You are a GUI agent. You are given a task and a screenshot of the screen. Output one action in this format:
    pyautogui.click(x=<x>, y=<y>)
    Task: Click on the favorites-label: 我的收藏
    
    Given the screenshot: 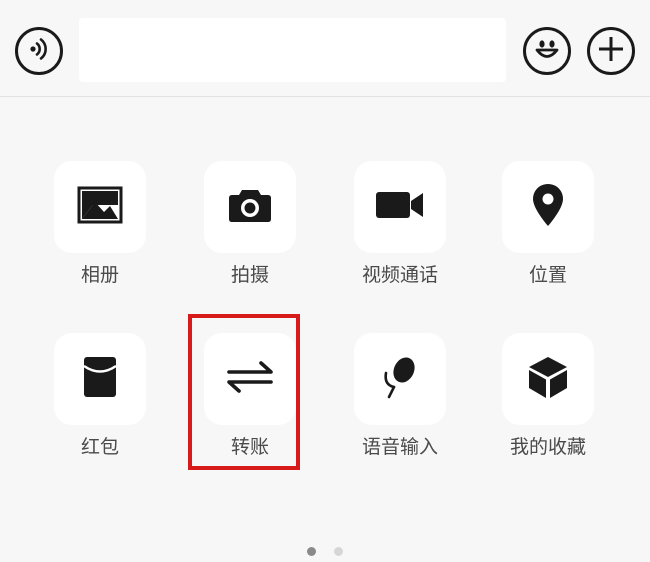 What is the action you would take?
    pyautogui.click(x=547, y=447)
    